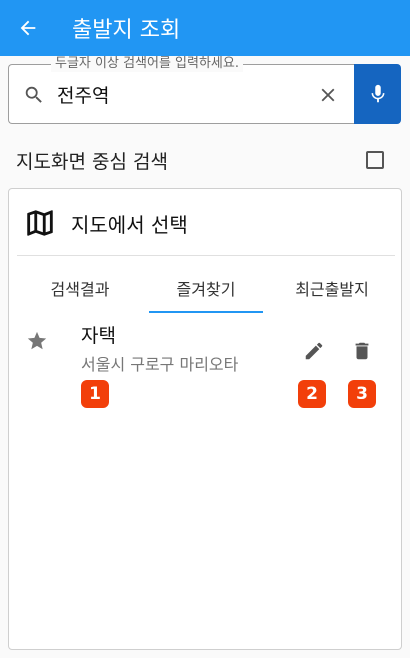 The image size is (410, 658). Describe the element at coordinates (181, 90) in the screenshot. I see `search-field: 두글자 이상 검색어를 입력하세요. 전주역` at that location.